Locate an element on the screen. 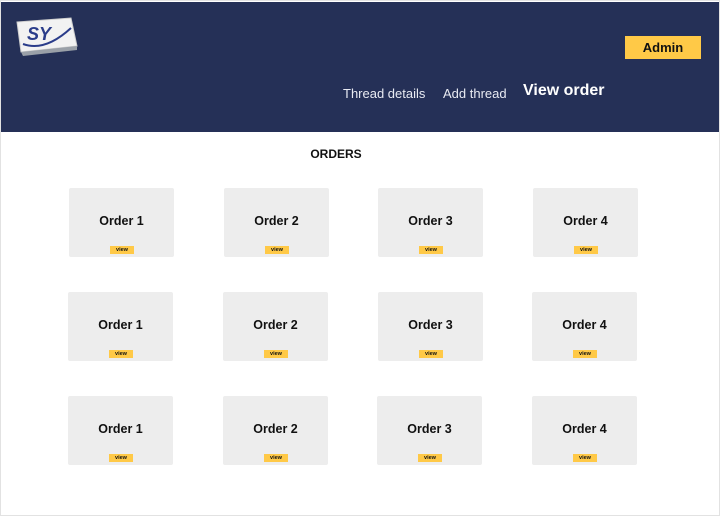 This screenshot has height=516, width=720. brand-logo: SY is located at coordinates (46, 36).